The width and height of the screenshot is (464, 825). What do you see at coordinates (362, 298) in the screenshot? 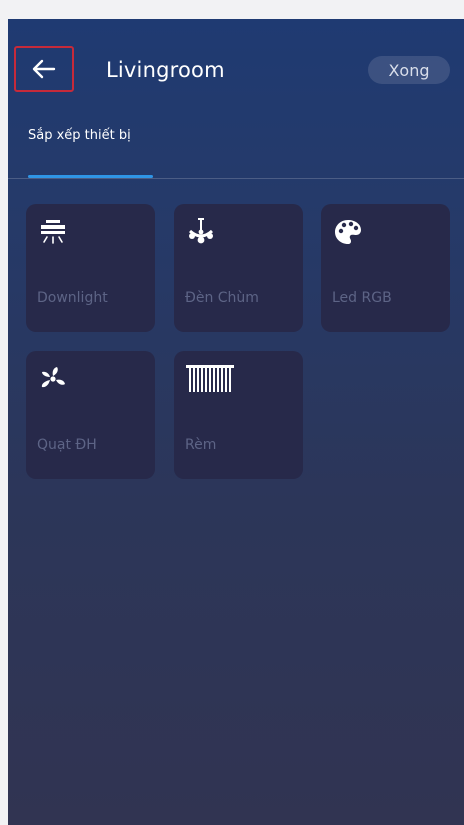
I see `device-label: Led RGB` at bounding box center [362, 298].